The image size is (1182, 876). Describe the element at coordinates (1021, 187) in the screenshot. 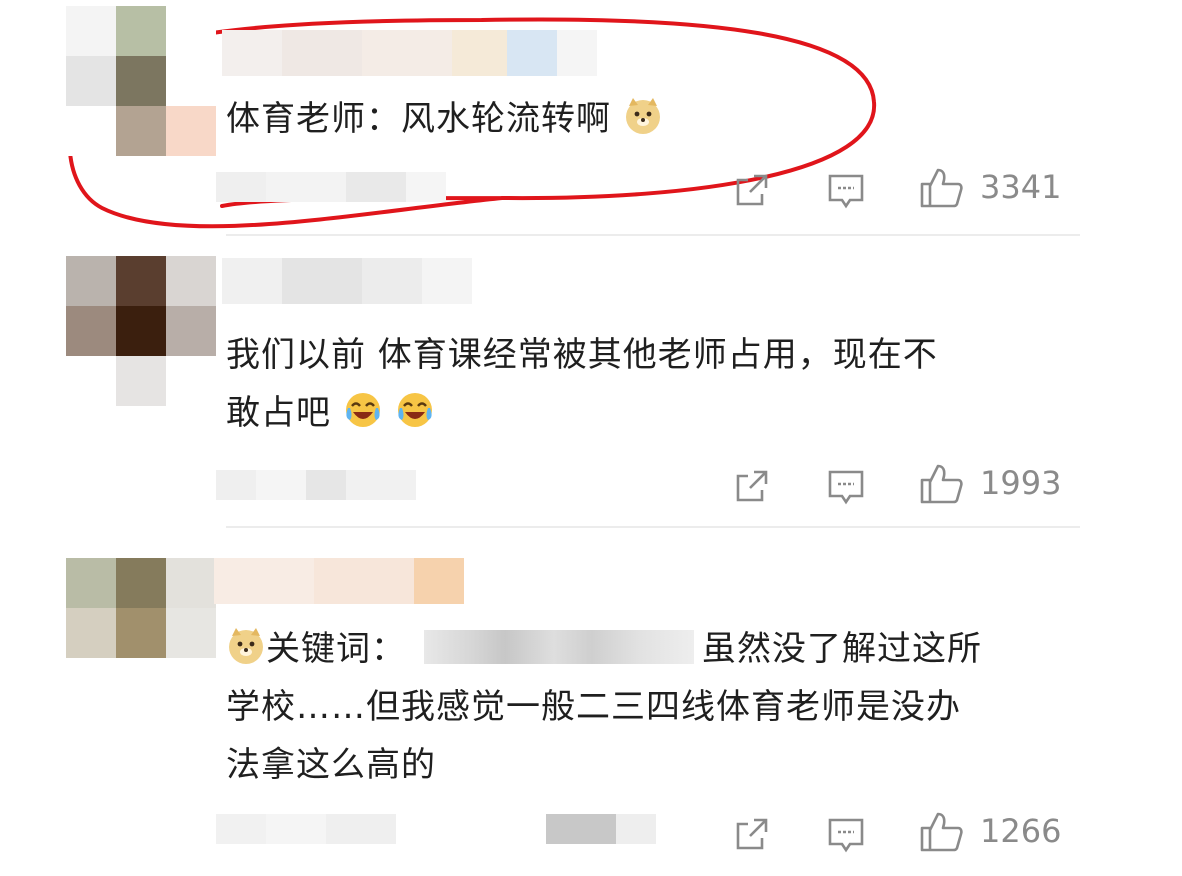

I see `like-count: 3341` at that location.